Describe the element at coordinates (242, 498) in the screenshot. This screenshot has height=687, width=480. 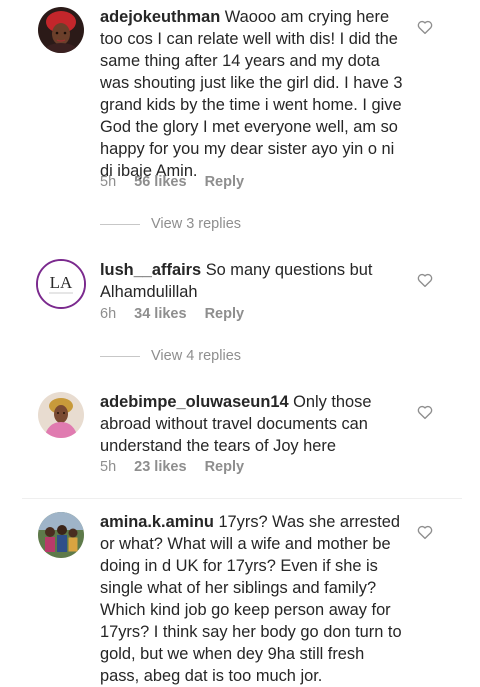
I see `divider` at that location.